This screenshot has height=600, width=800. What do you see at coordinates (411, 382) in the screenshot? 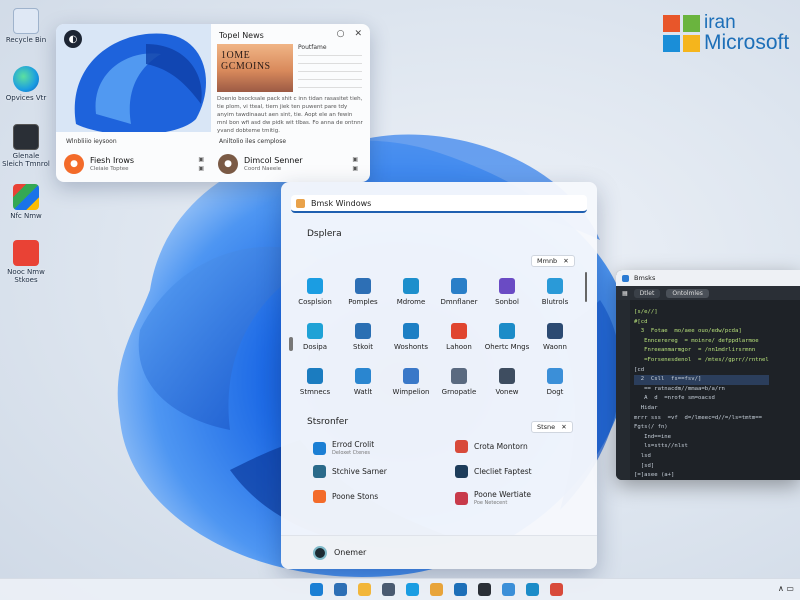
I see `pinned-app: Wimpelion` at bounding box center [411, 382].